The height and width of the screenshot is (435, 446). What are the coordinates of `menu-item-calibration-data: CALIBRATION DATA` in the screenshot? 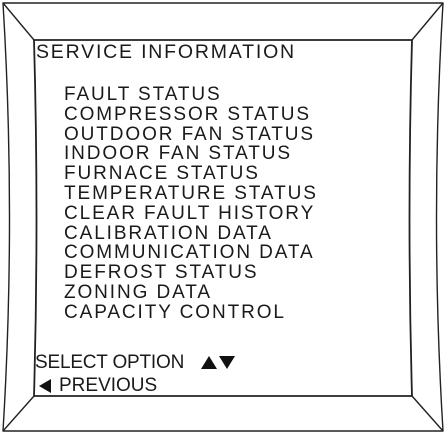 It's located at (191, 233).